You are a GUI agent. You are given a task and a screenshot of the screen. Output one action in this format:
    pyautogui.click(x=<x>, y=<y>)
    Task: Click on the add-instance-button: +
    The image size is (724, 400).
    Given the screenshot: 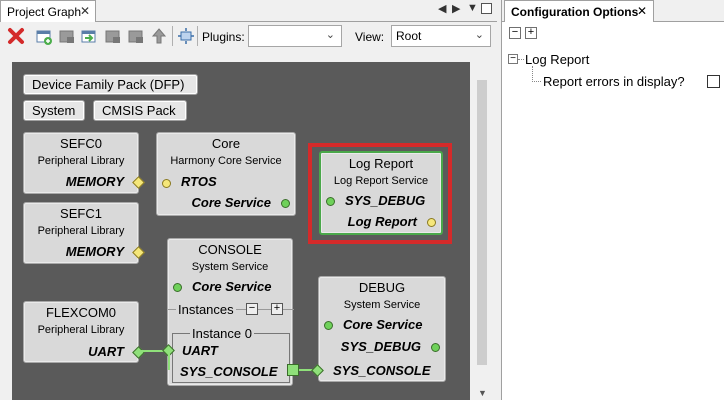 What is the action you would take?
    pyautogui.click(x=277, y=309)
    